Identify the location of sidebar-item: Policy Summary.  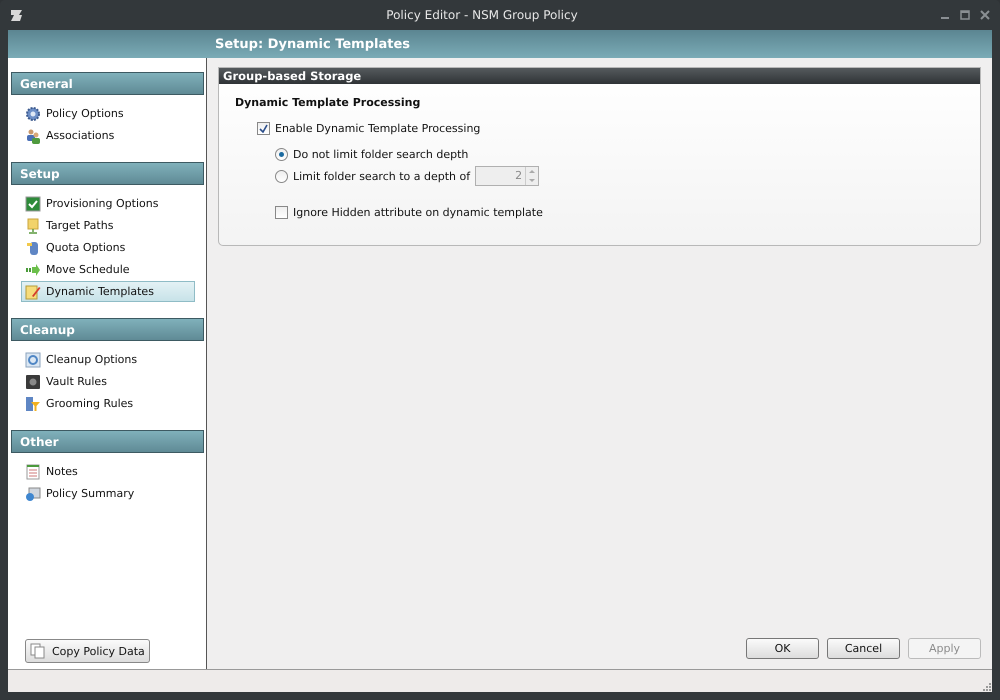
(108, 493).